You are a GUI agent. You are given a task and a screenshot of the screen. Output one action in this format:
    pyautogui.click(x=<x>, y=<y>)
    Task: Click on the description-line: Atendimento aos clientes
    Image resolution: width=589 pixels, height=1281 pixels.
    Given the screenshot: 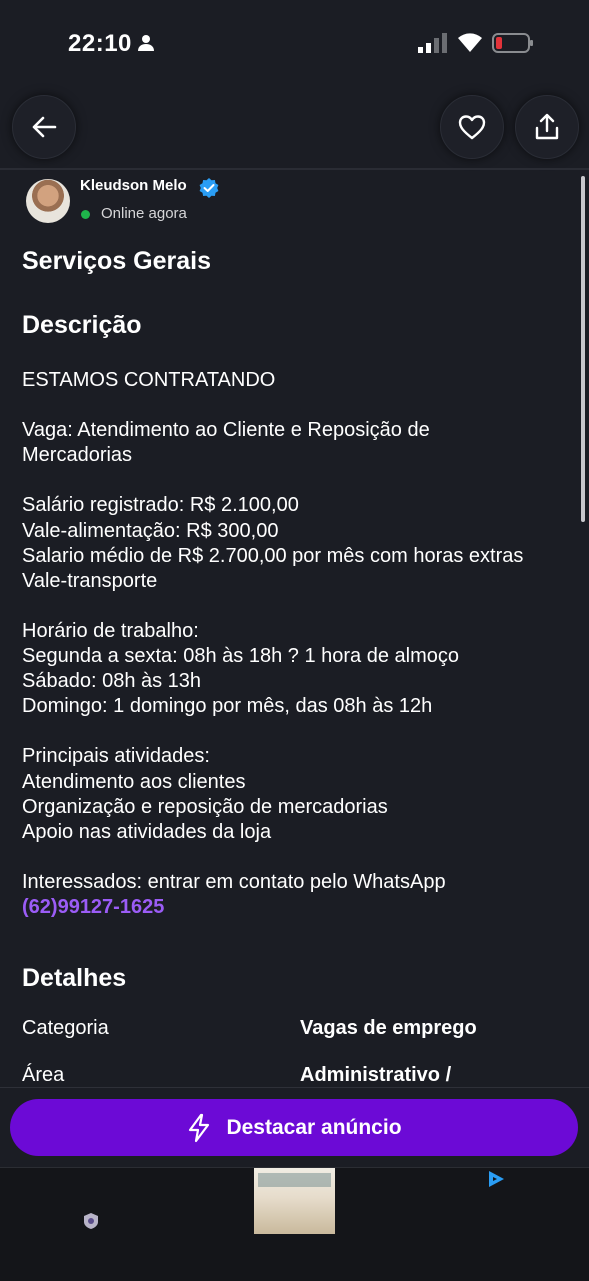 What is the action you would take?
    pyautogui.click(x=134, y=781)
    